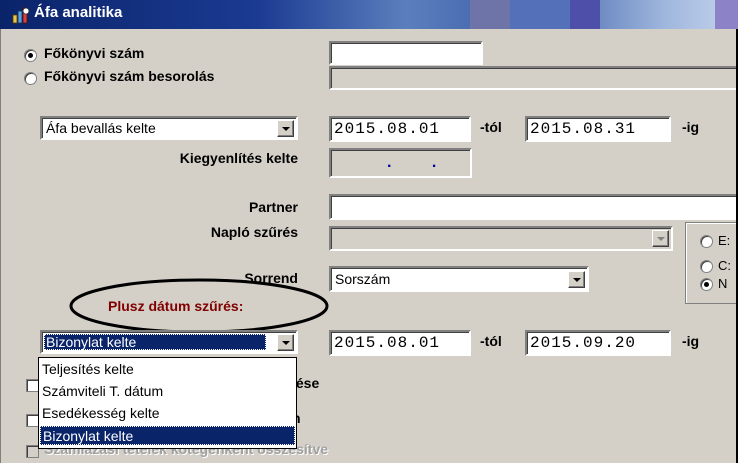 The image size is (738, 463). I want to click on naplo-label: Napló szűrés, so click(254, 232).